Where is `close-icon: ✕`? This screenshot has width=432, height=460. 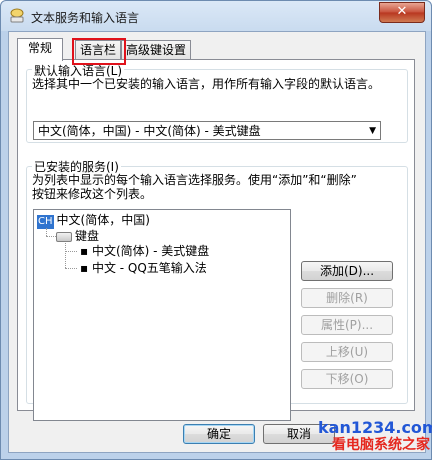
close-icon: ✕ is located at coordinates (402, 11).